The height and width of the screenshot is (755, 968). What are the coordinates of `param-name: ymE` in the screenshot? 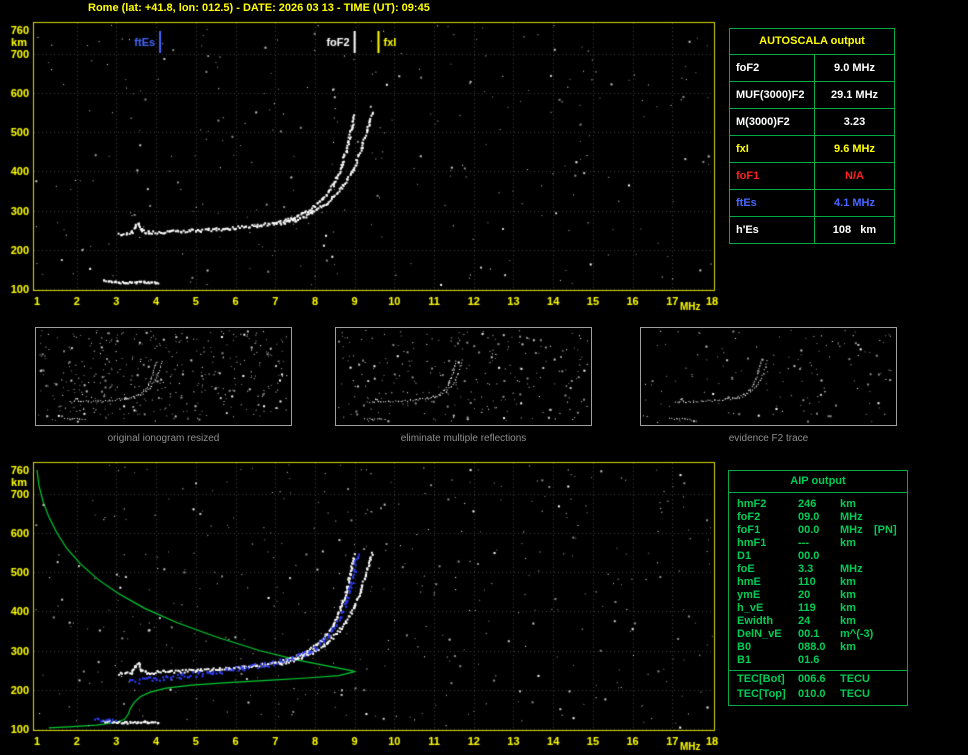 It's located at (749, 595).